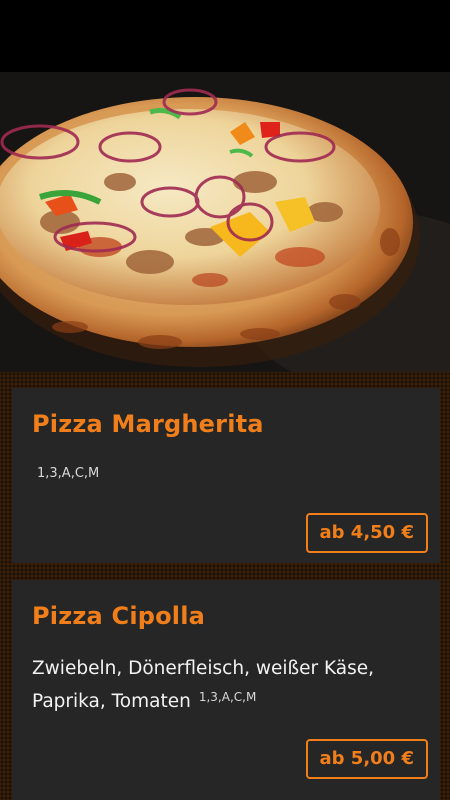  I want to click on price-button: ab 5,00 €, so click(366, 759).